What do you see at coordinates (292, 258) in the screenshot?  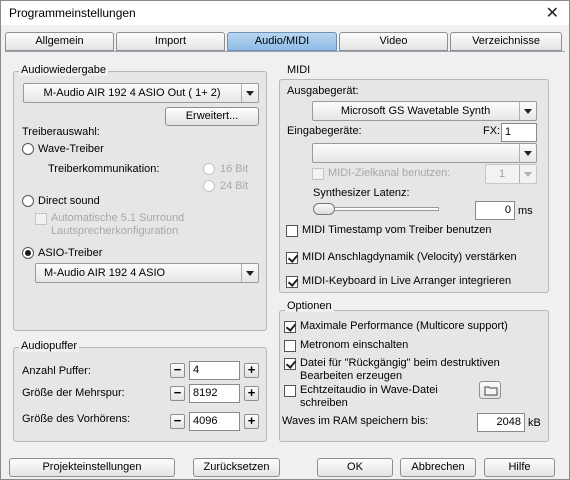 I see `midi-velocity-checkbox` at bounding box center [292, 258].